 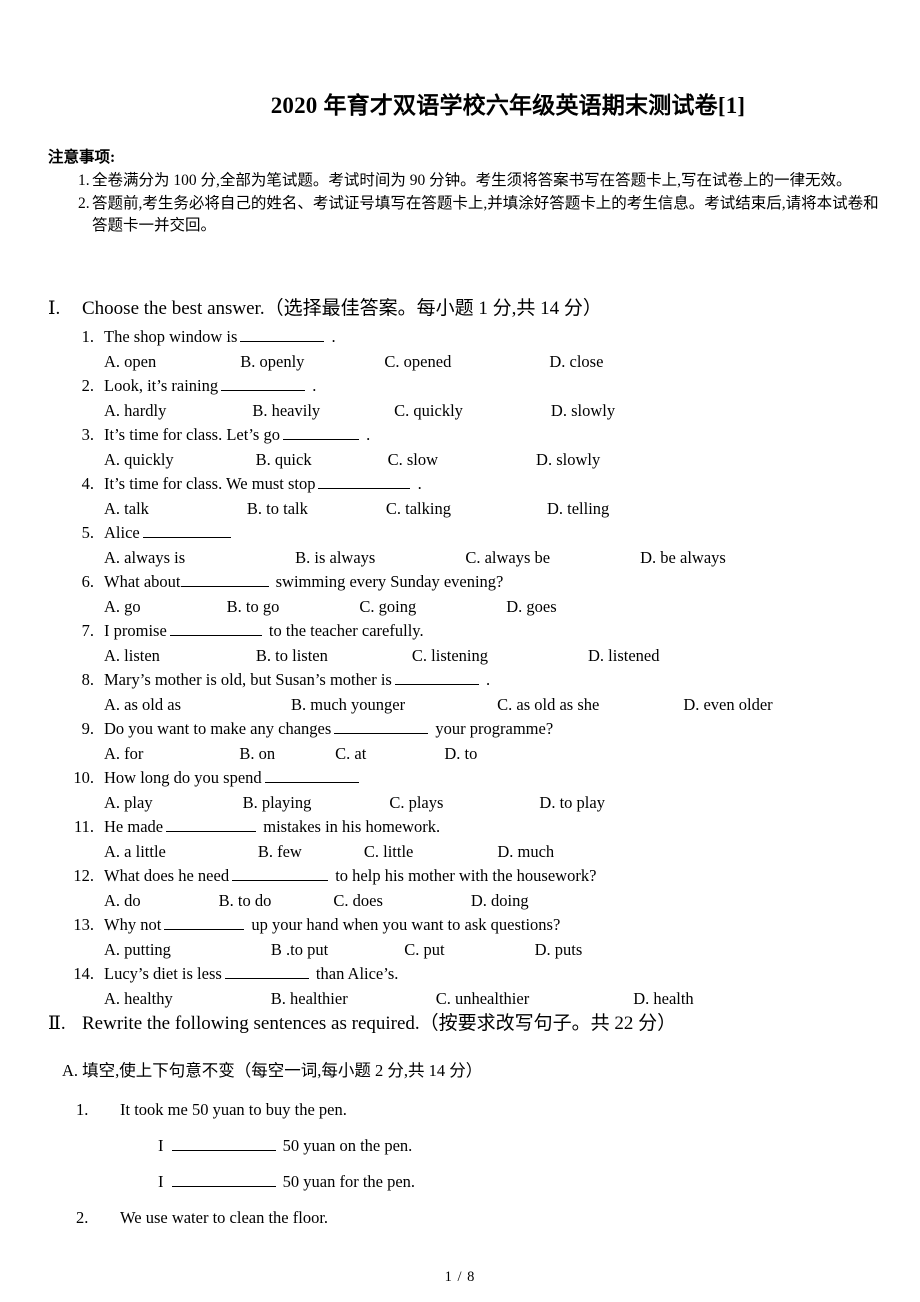 I want to click on option-choice: C. quickly, so click(x=428, y=410).